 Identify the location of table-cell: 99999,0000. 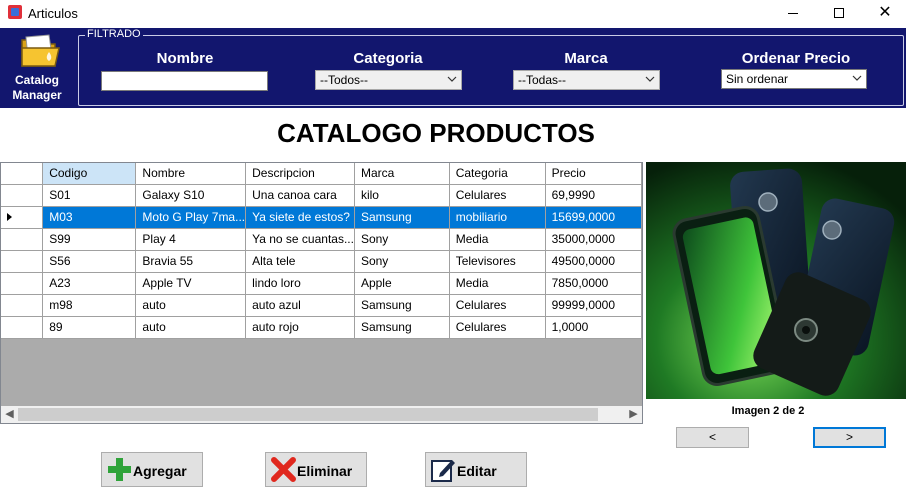
(593, 305).